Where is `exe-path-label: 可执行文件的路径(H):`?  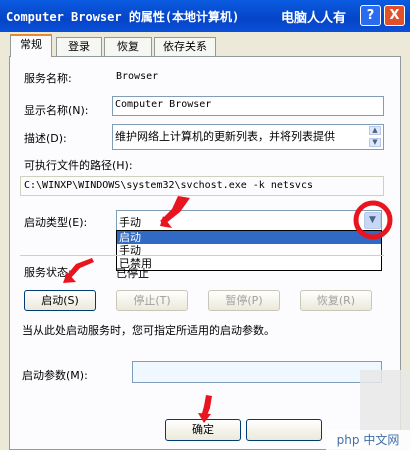
exe-path-label: 可执行文件的路径(H): is located at coordinates (78, 165).